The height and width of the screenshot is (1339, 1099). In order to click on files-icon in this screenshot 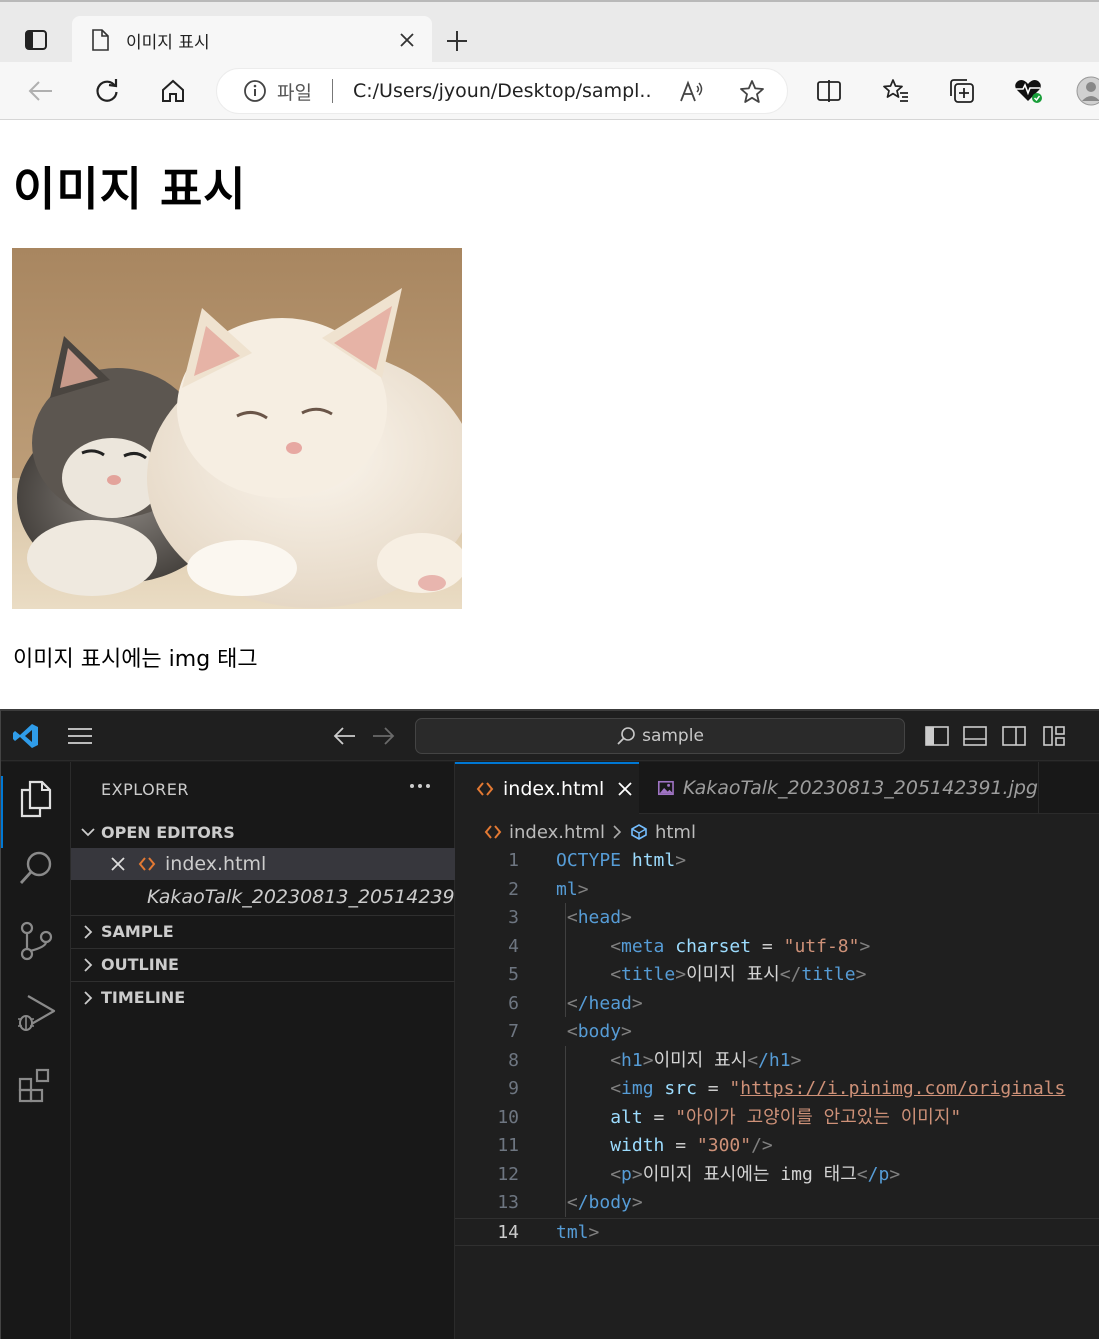, I will do `click(36, 799)`.